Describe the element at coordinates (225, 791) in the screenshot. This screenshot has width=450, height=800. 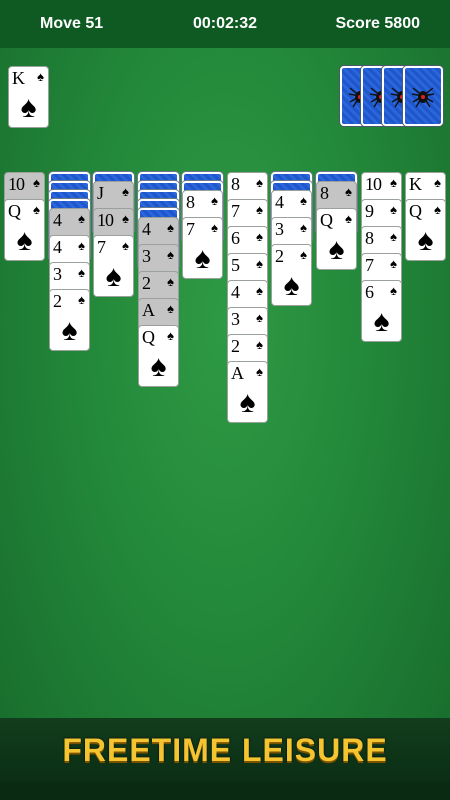
I see `bottom-strip` at that location.